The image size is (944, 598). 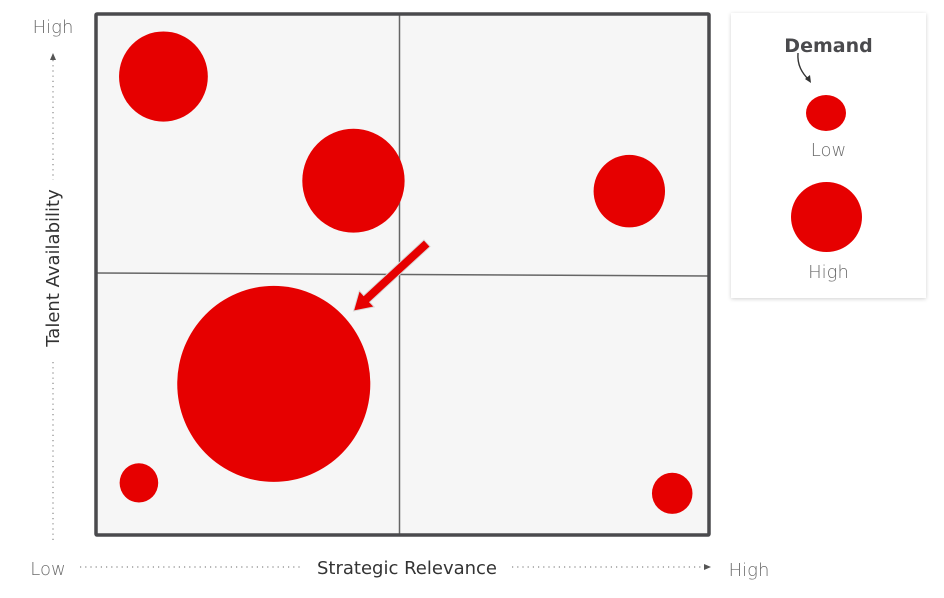 I want to click on legend-low-bubble, so click(x=826, y=113).